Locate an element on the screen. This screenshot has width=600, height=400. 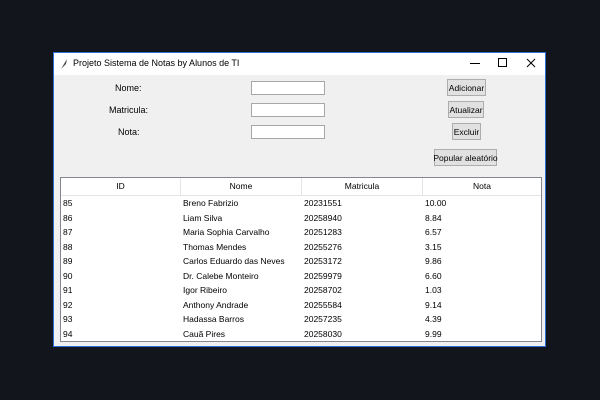
column-header-nota: Nota is located at coordinates (482, 186).